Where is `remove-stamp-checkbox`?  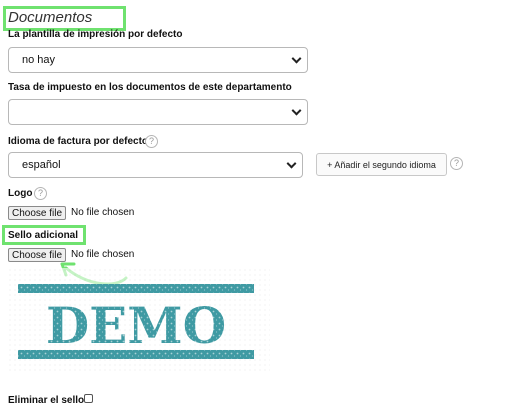
remove-stamp-checkbox is located at coordinates (88, 398).